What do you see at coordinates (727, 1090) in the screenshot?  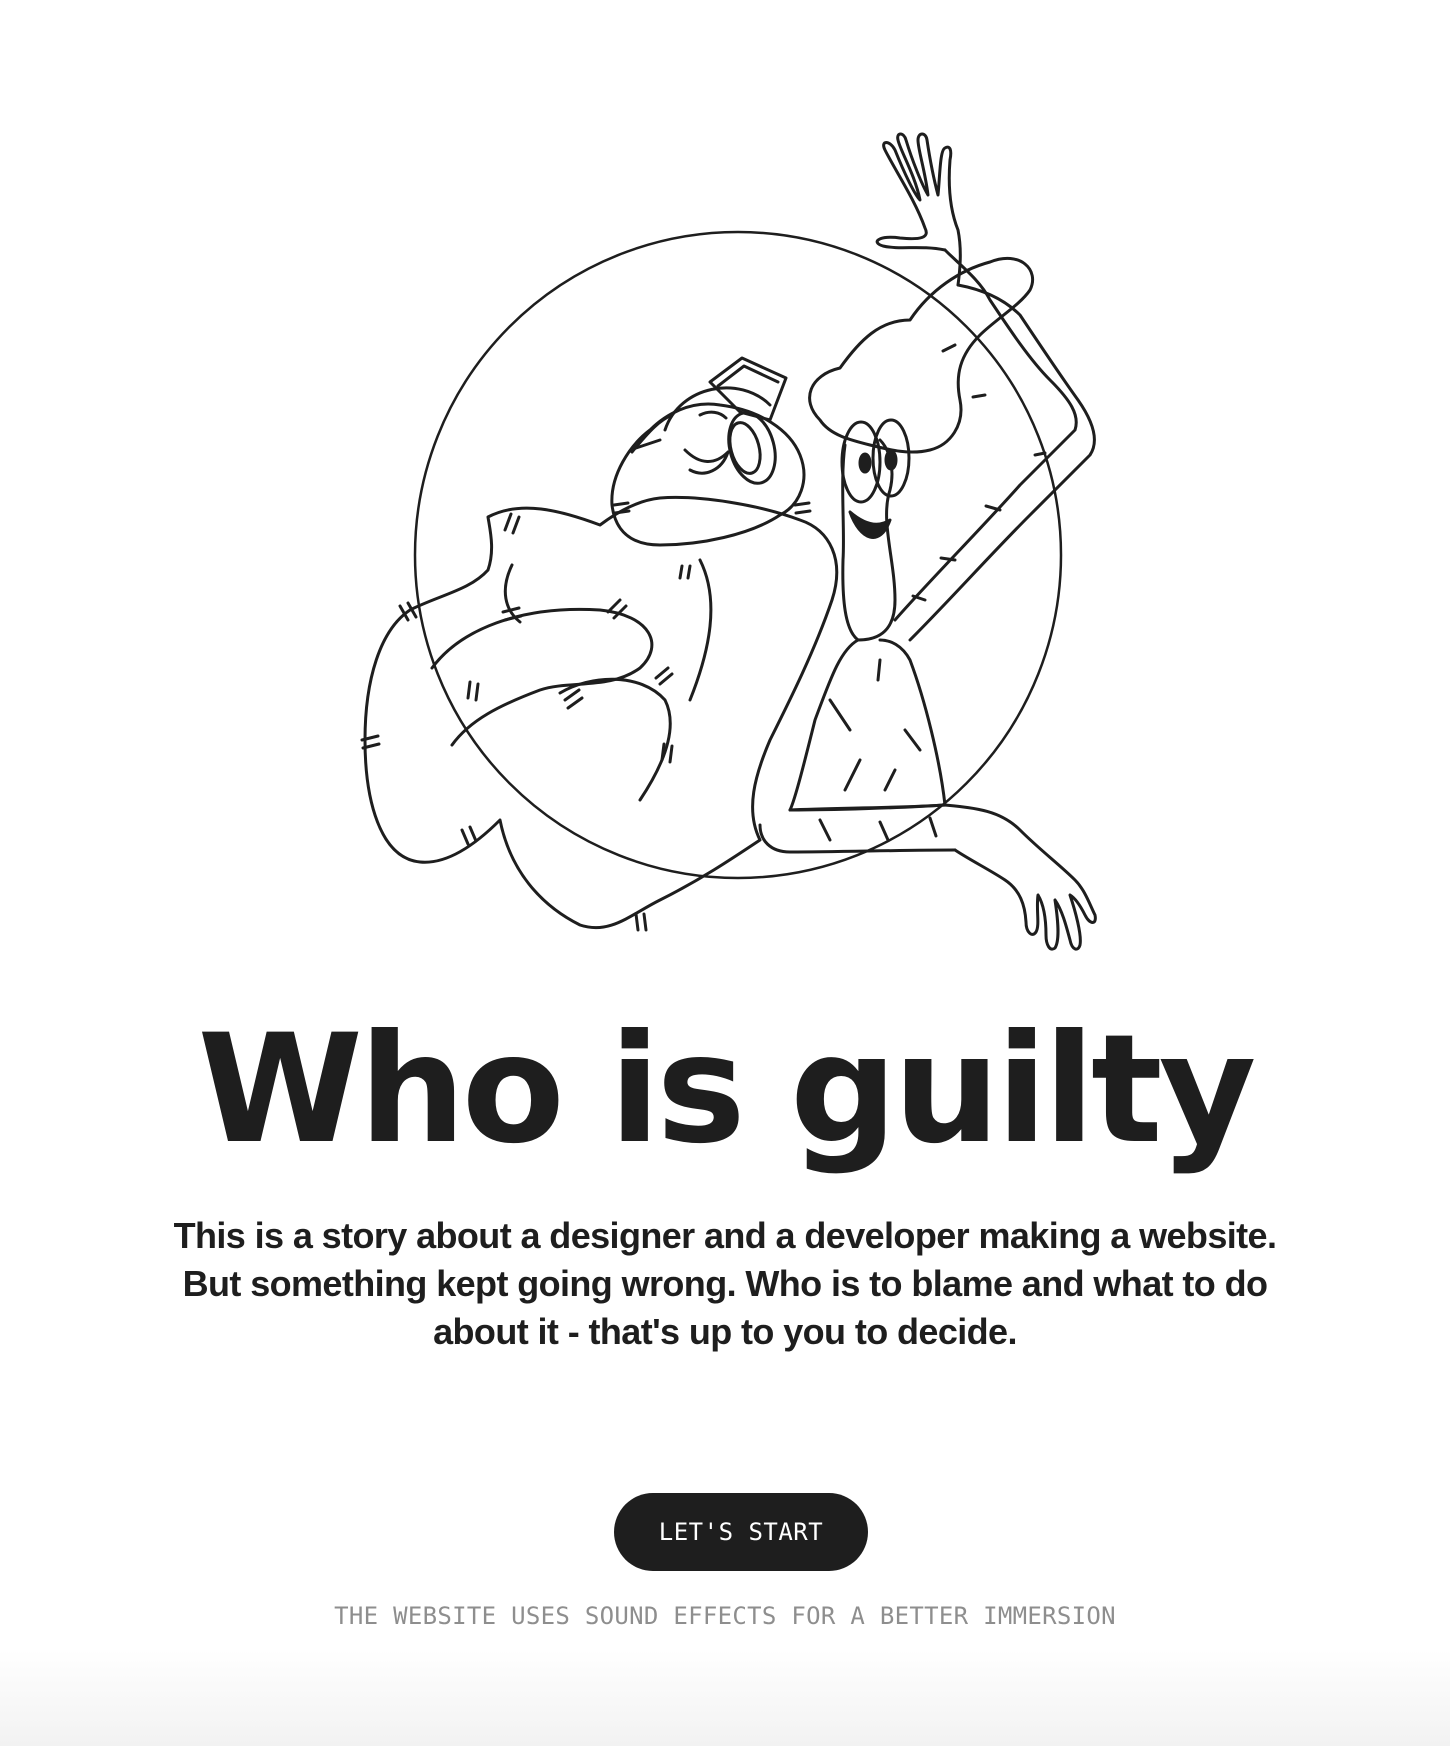 I see `page-title: Who is guilty` at bounding box center [727, 1090].